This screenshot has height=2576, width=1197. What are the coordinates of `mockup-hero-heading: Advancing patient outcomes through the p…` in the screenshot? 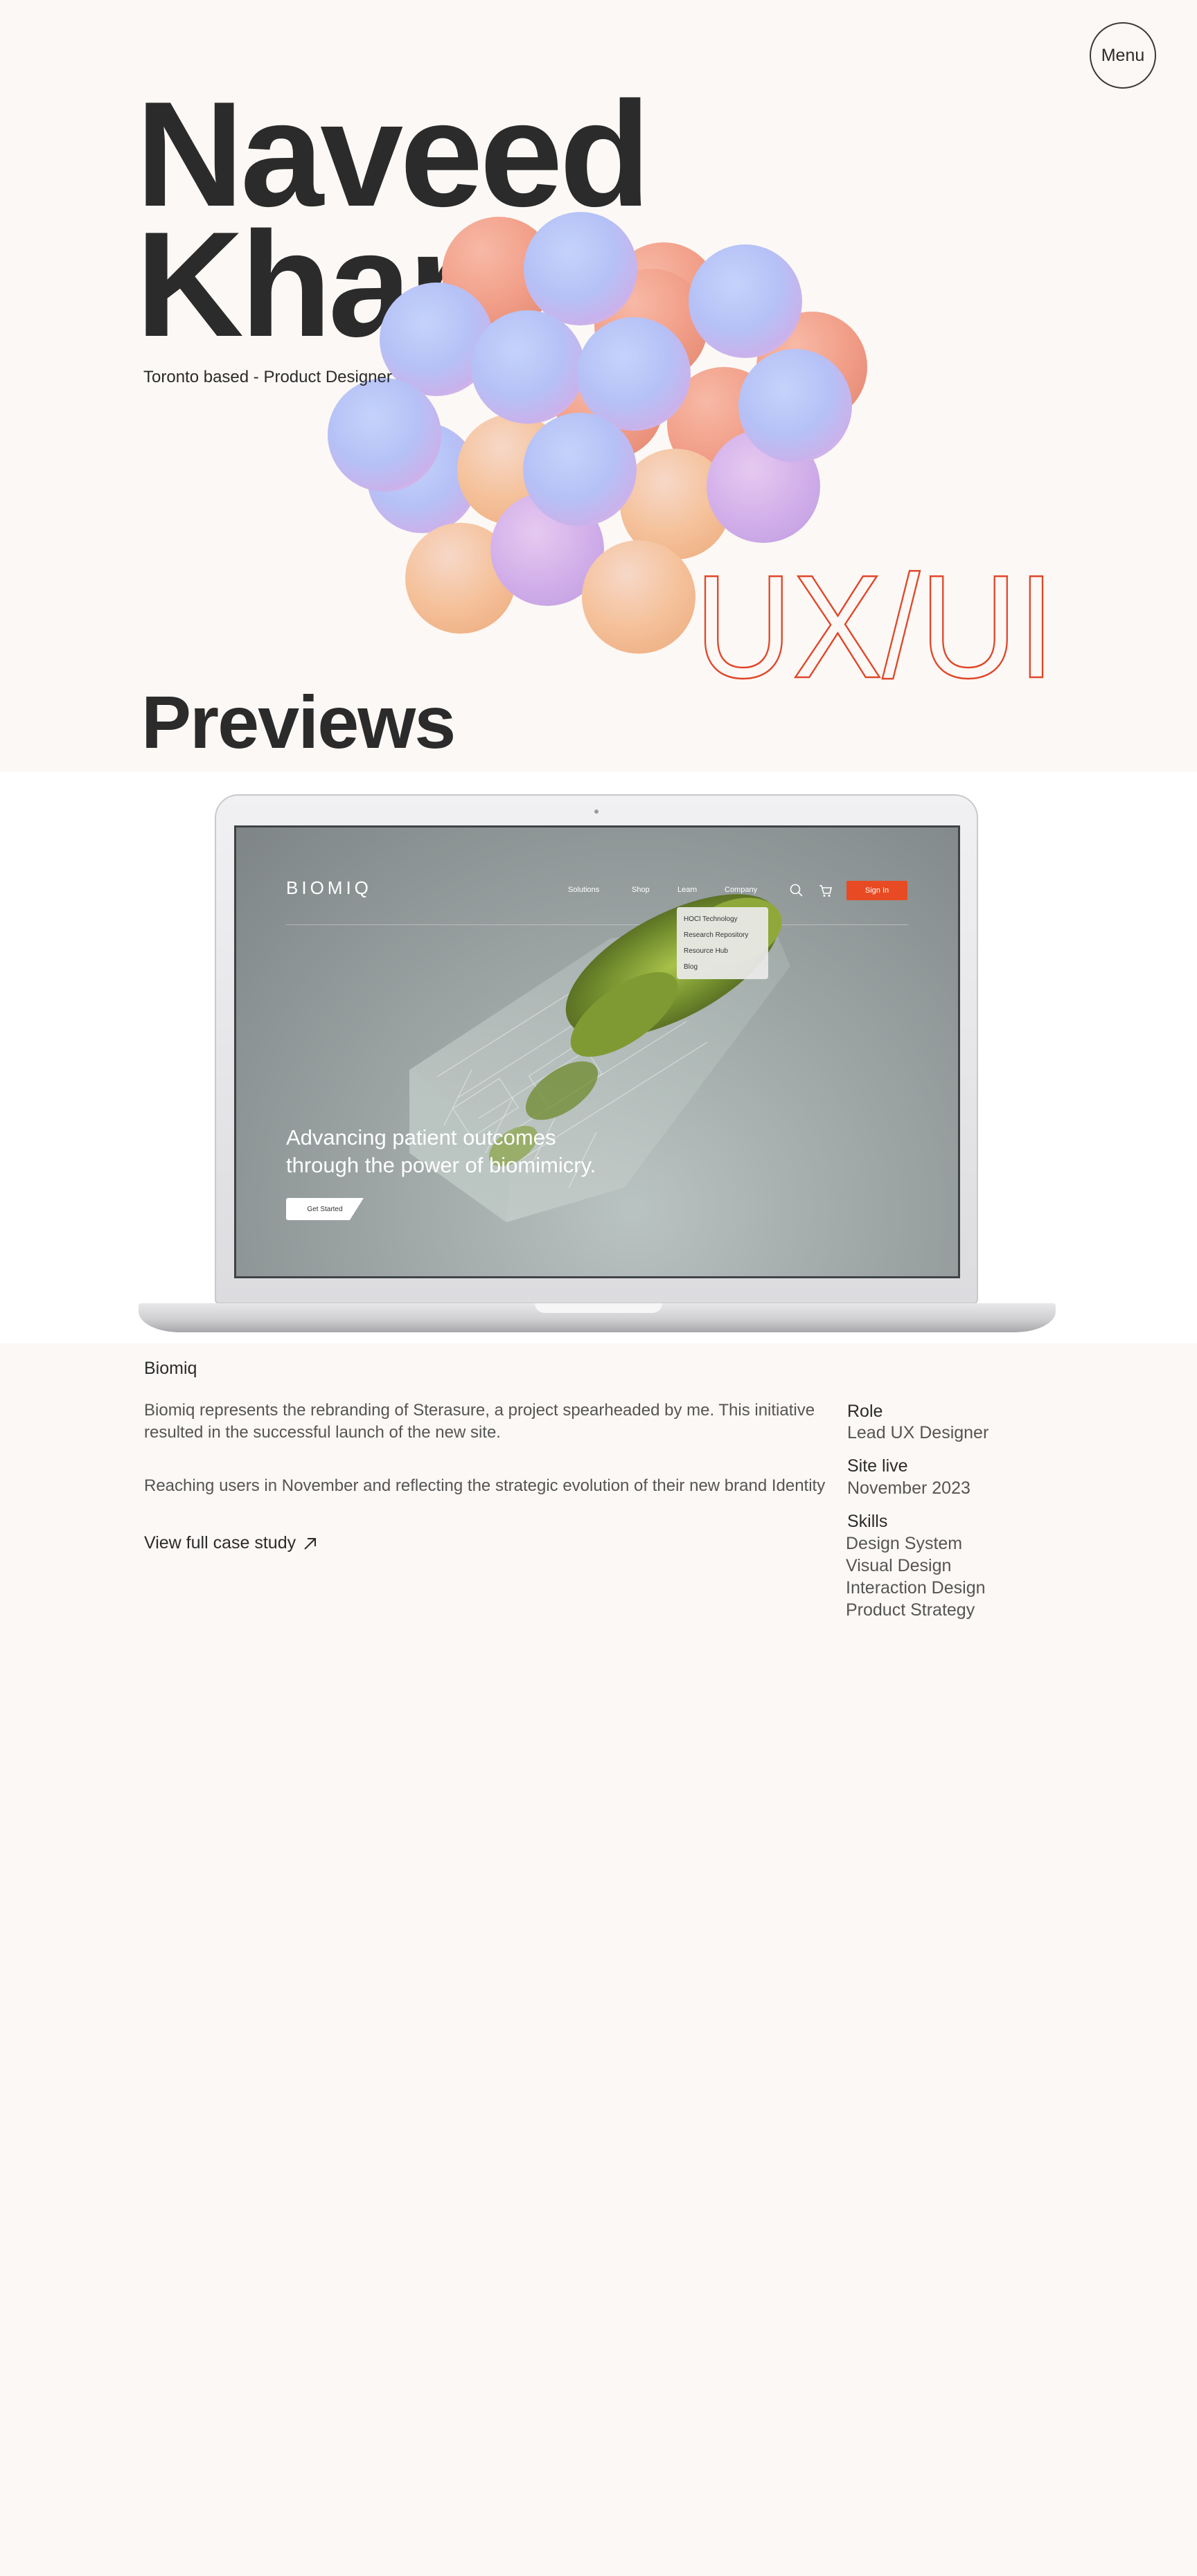 It's located at (441, 1151).